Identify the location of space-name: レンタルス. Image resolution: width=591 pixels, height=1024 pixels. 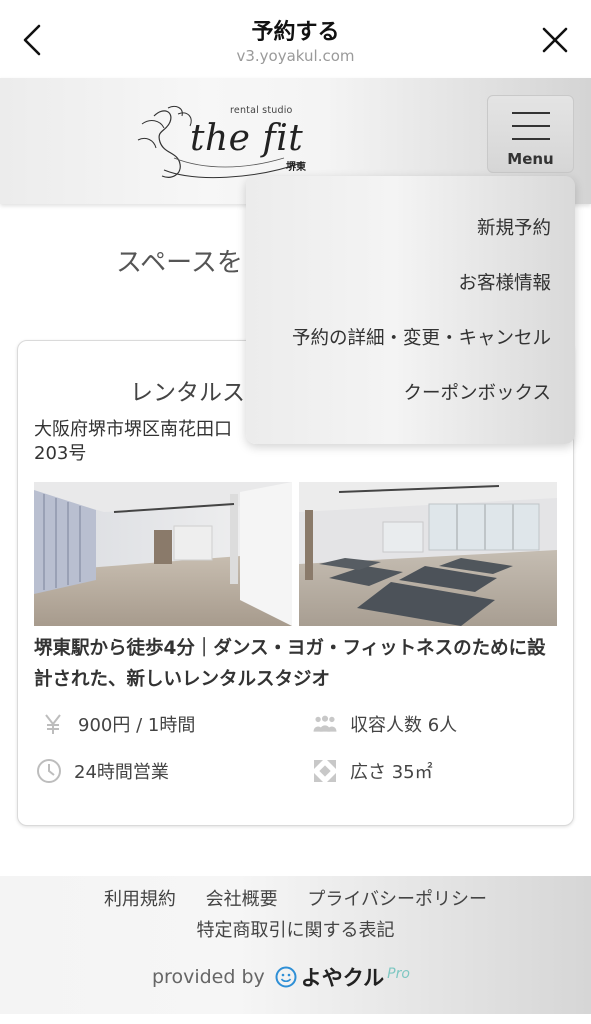
(187, 393).